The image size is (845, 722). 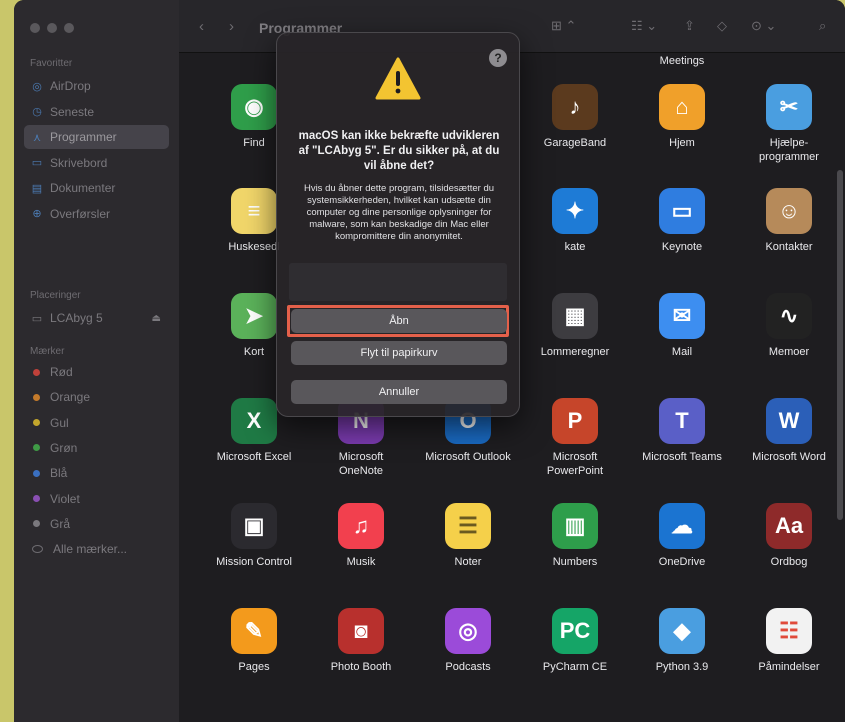 I want to click on group-icon: ☷ ⌄, so click(x=644, y=26).